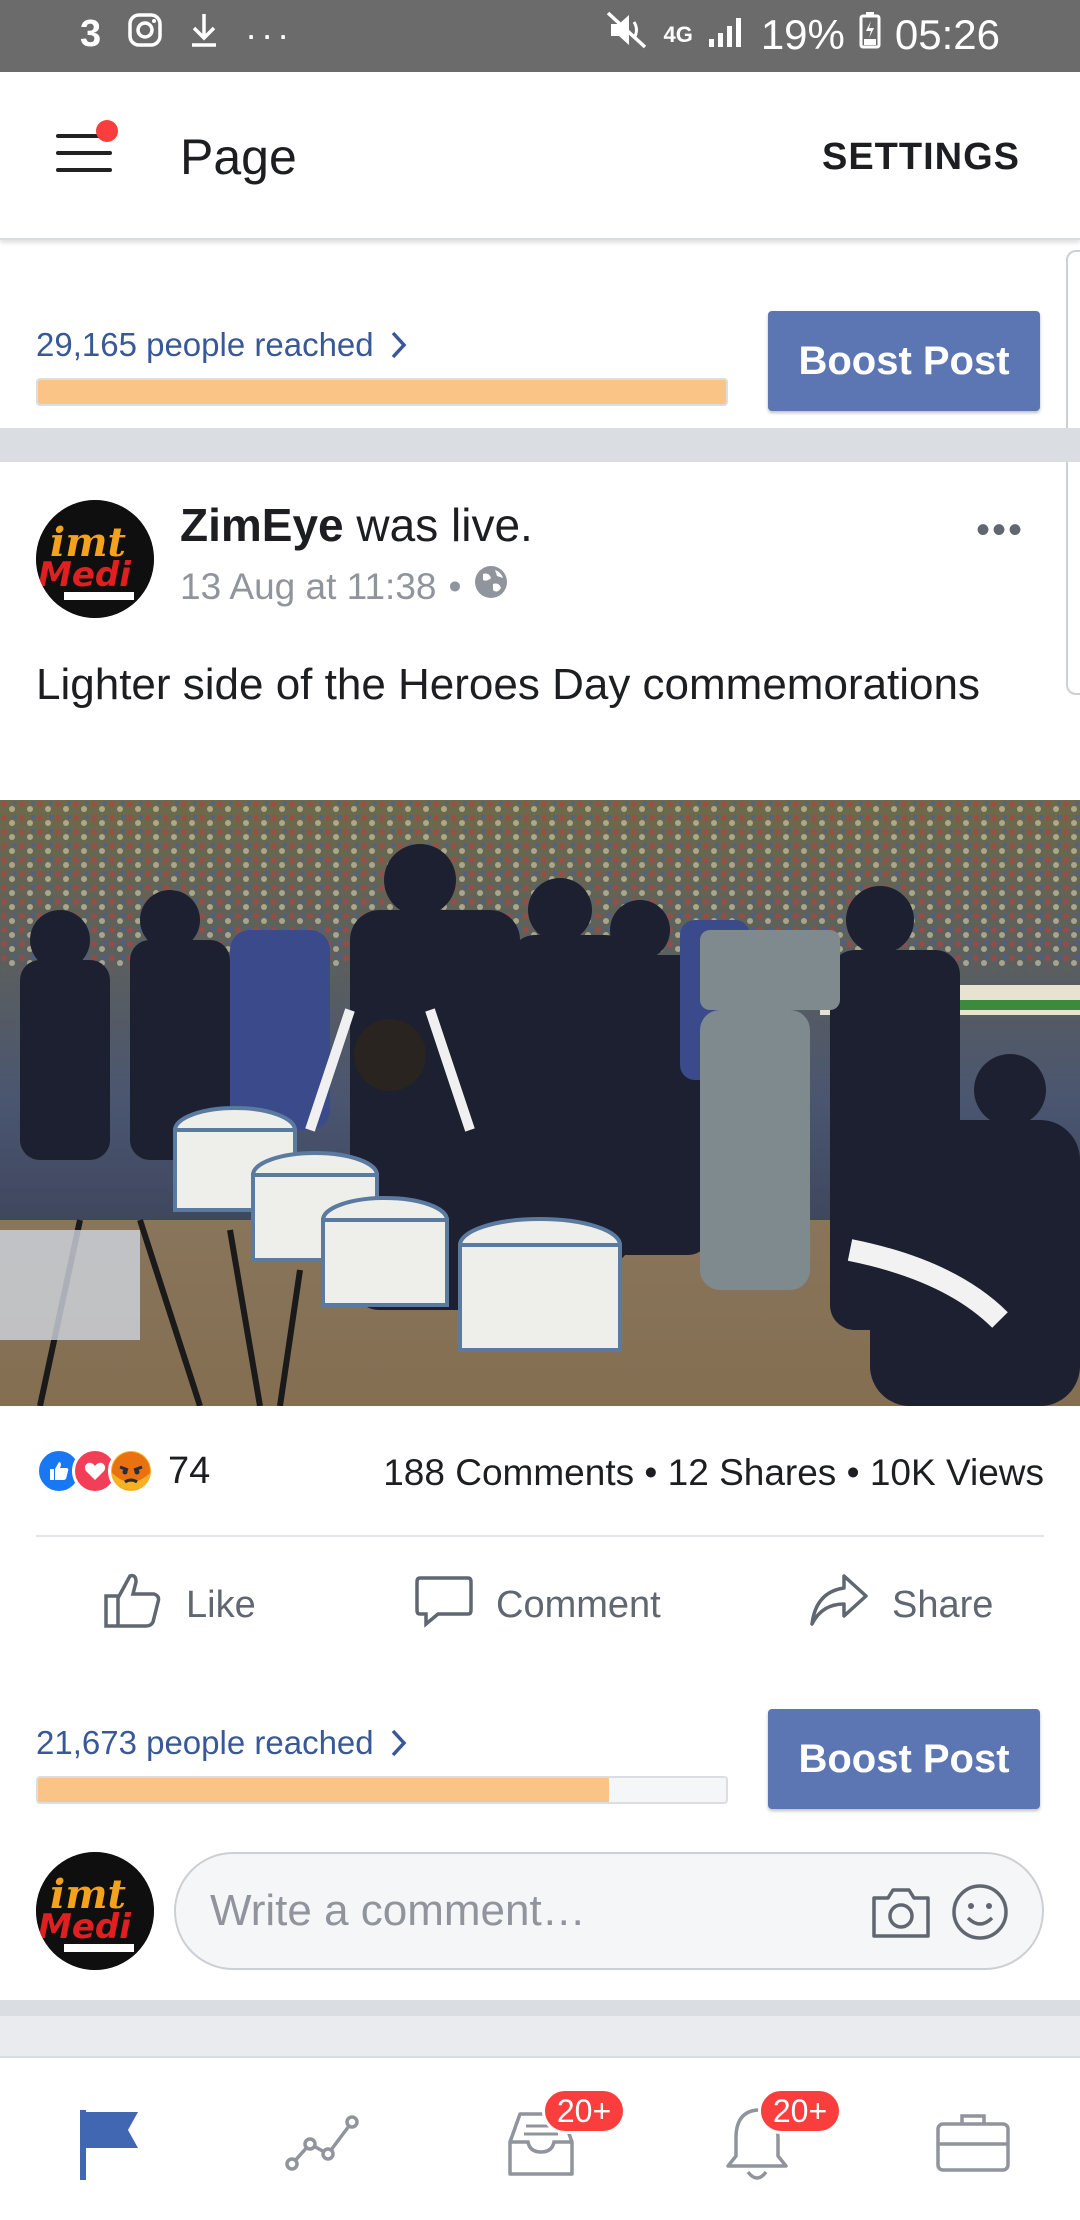 This screenshot has height=2220, width=1080. What do you see at coordinates (980, 1914) in the screenshot?
I see `emoji-icon` at bounding box center [980, 1914].